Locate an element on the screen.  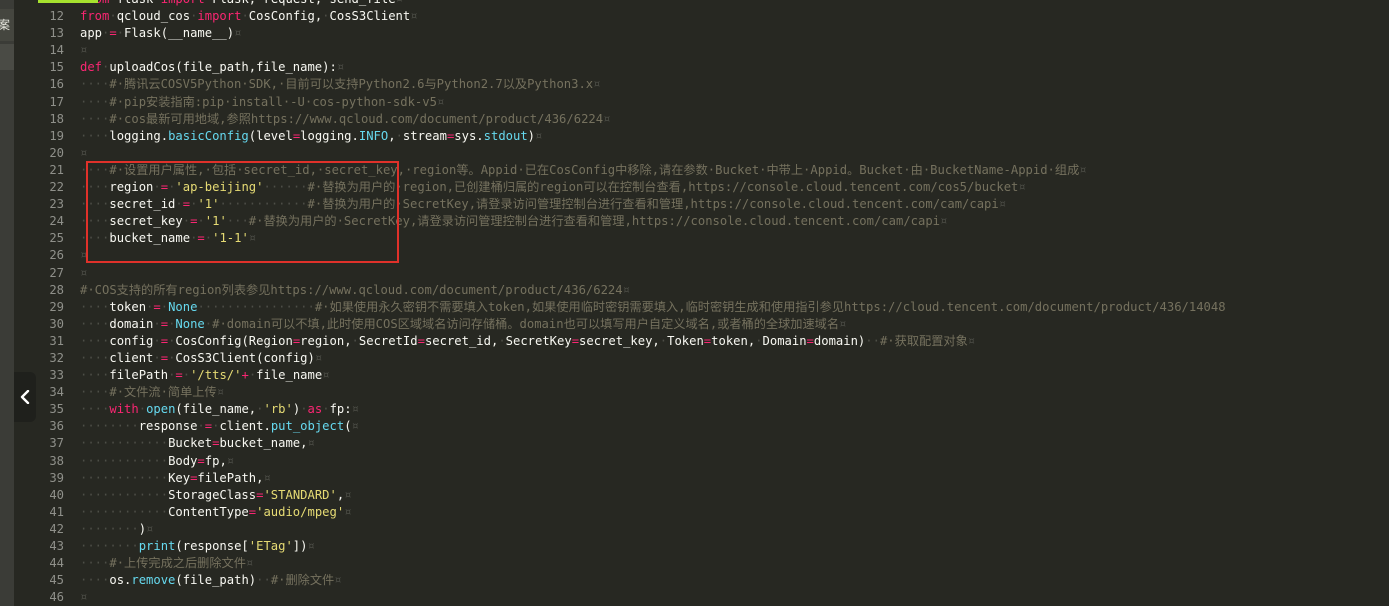
code-token: ( is located at coordinates (348, 426).